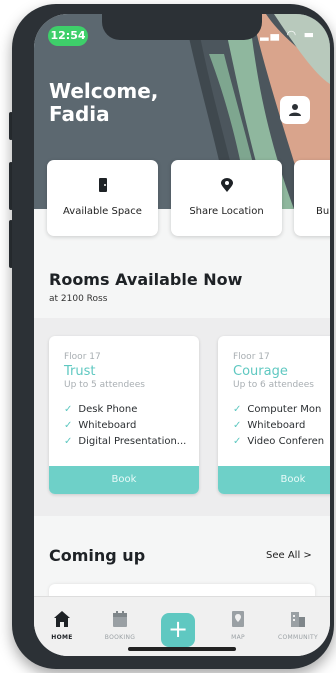  I want to click on amenity-label: Video Conferen, so click(286, 441).